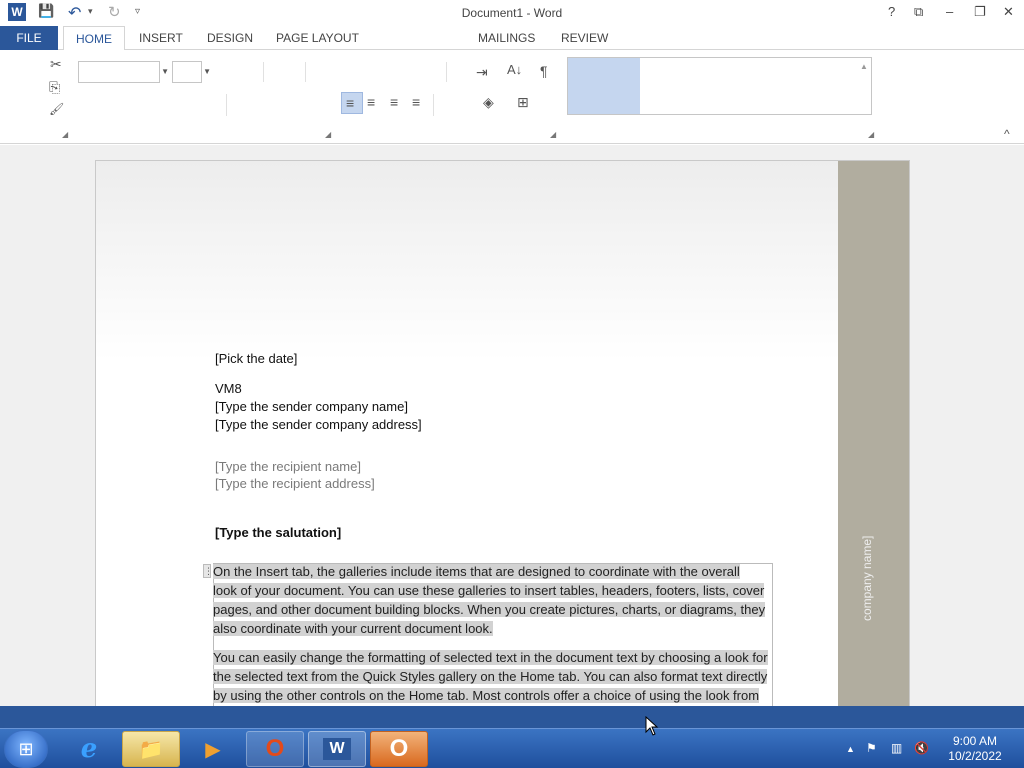  Describe the element at coordinates (975, 741) in the screenshot. I see `clock-time: 9:00 AM` at that location.